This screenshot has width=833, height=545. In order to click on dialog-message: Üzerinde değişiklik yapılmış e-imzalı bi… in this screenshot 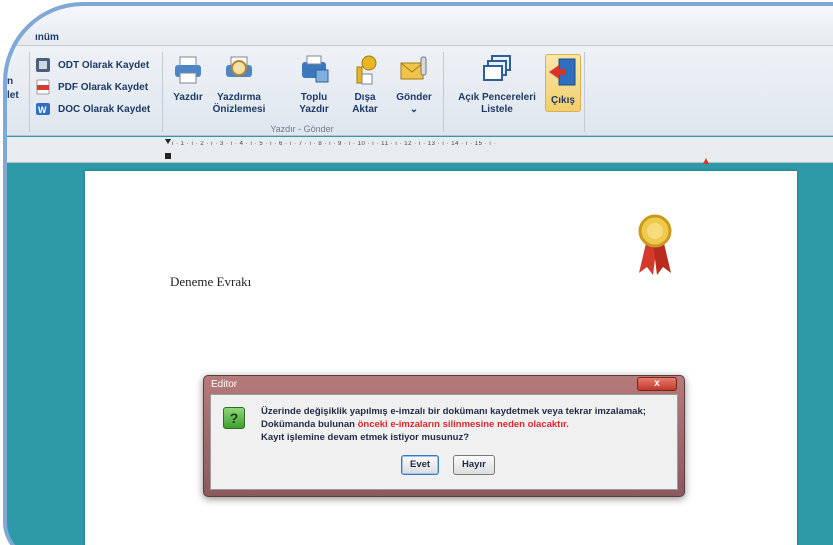, I will do `click(453, 424)`.